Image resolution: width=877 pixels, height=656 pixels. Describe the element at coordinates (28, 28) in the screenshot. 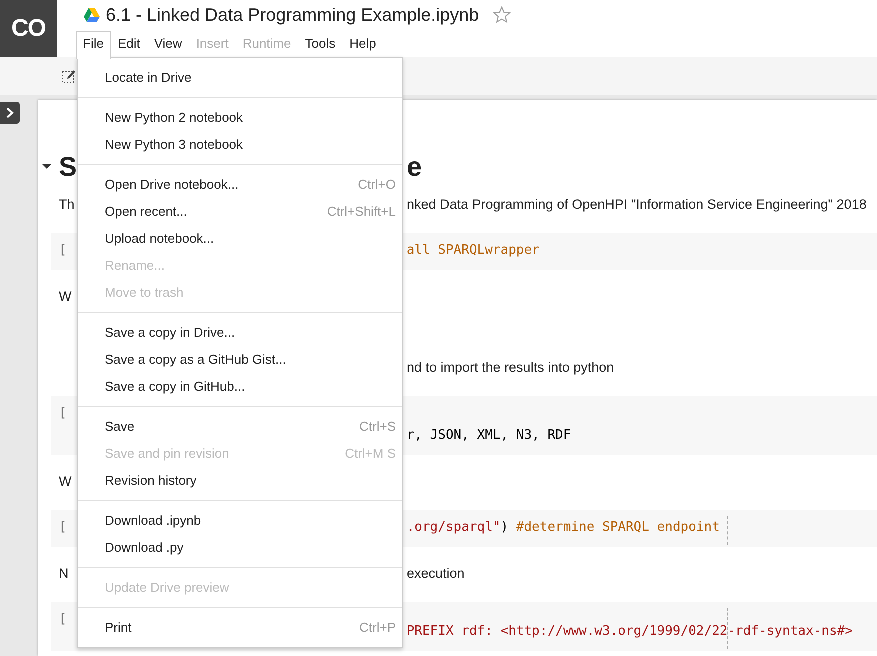

I see `colab-logo: CO` at that location.